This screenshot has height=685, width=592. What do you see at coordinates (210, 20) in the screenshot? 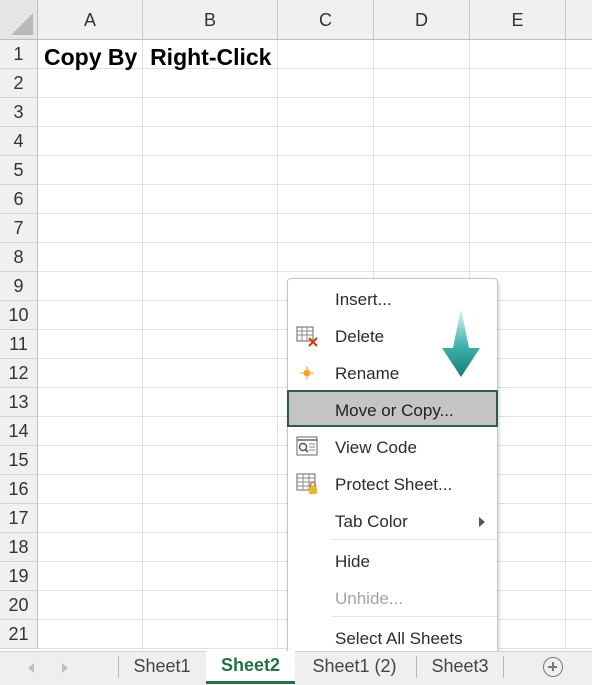
I see `column-header-b: B` at bounding box center [210, 20].